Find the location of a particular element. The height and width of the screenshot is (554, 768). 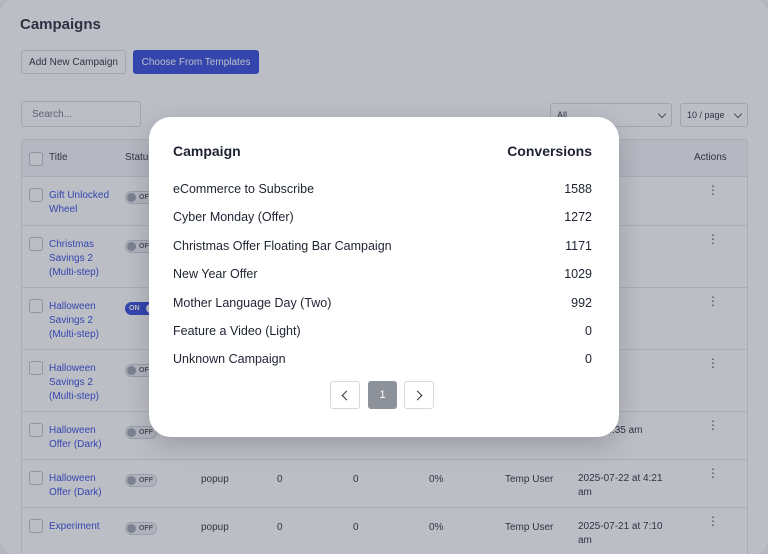

next-page-button is located at coordinates (419, 395).